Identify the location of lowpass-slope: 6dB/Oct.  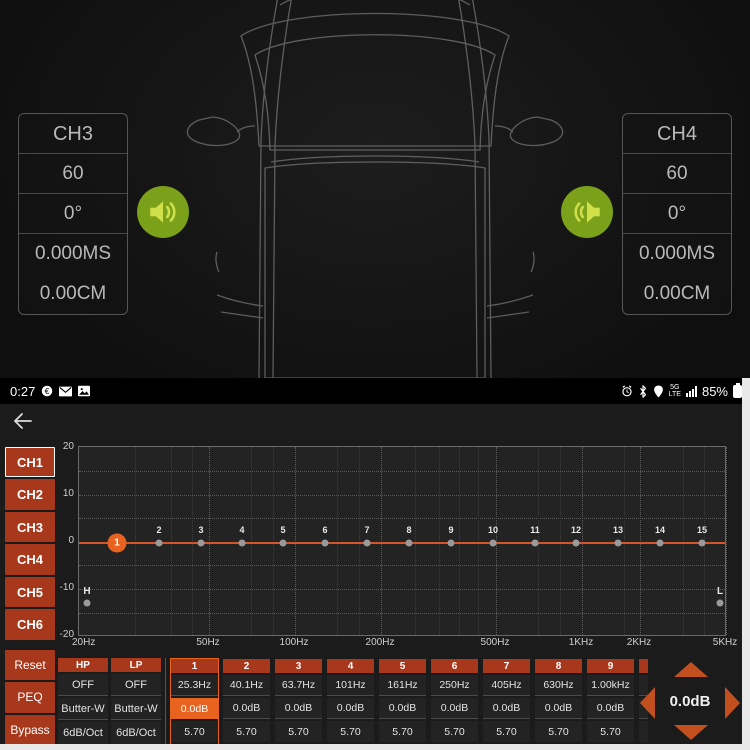
(136, 733).